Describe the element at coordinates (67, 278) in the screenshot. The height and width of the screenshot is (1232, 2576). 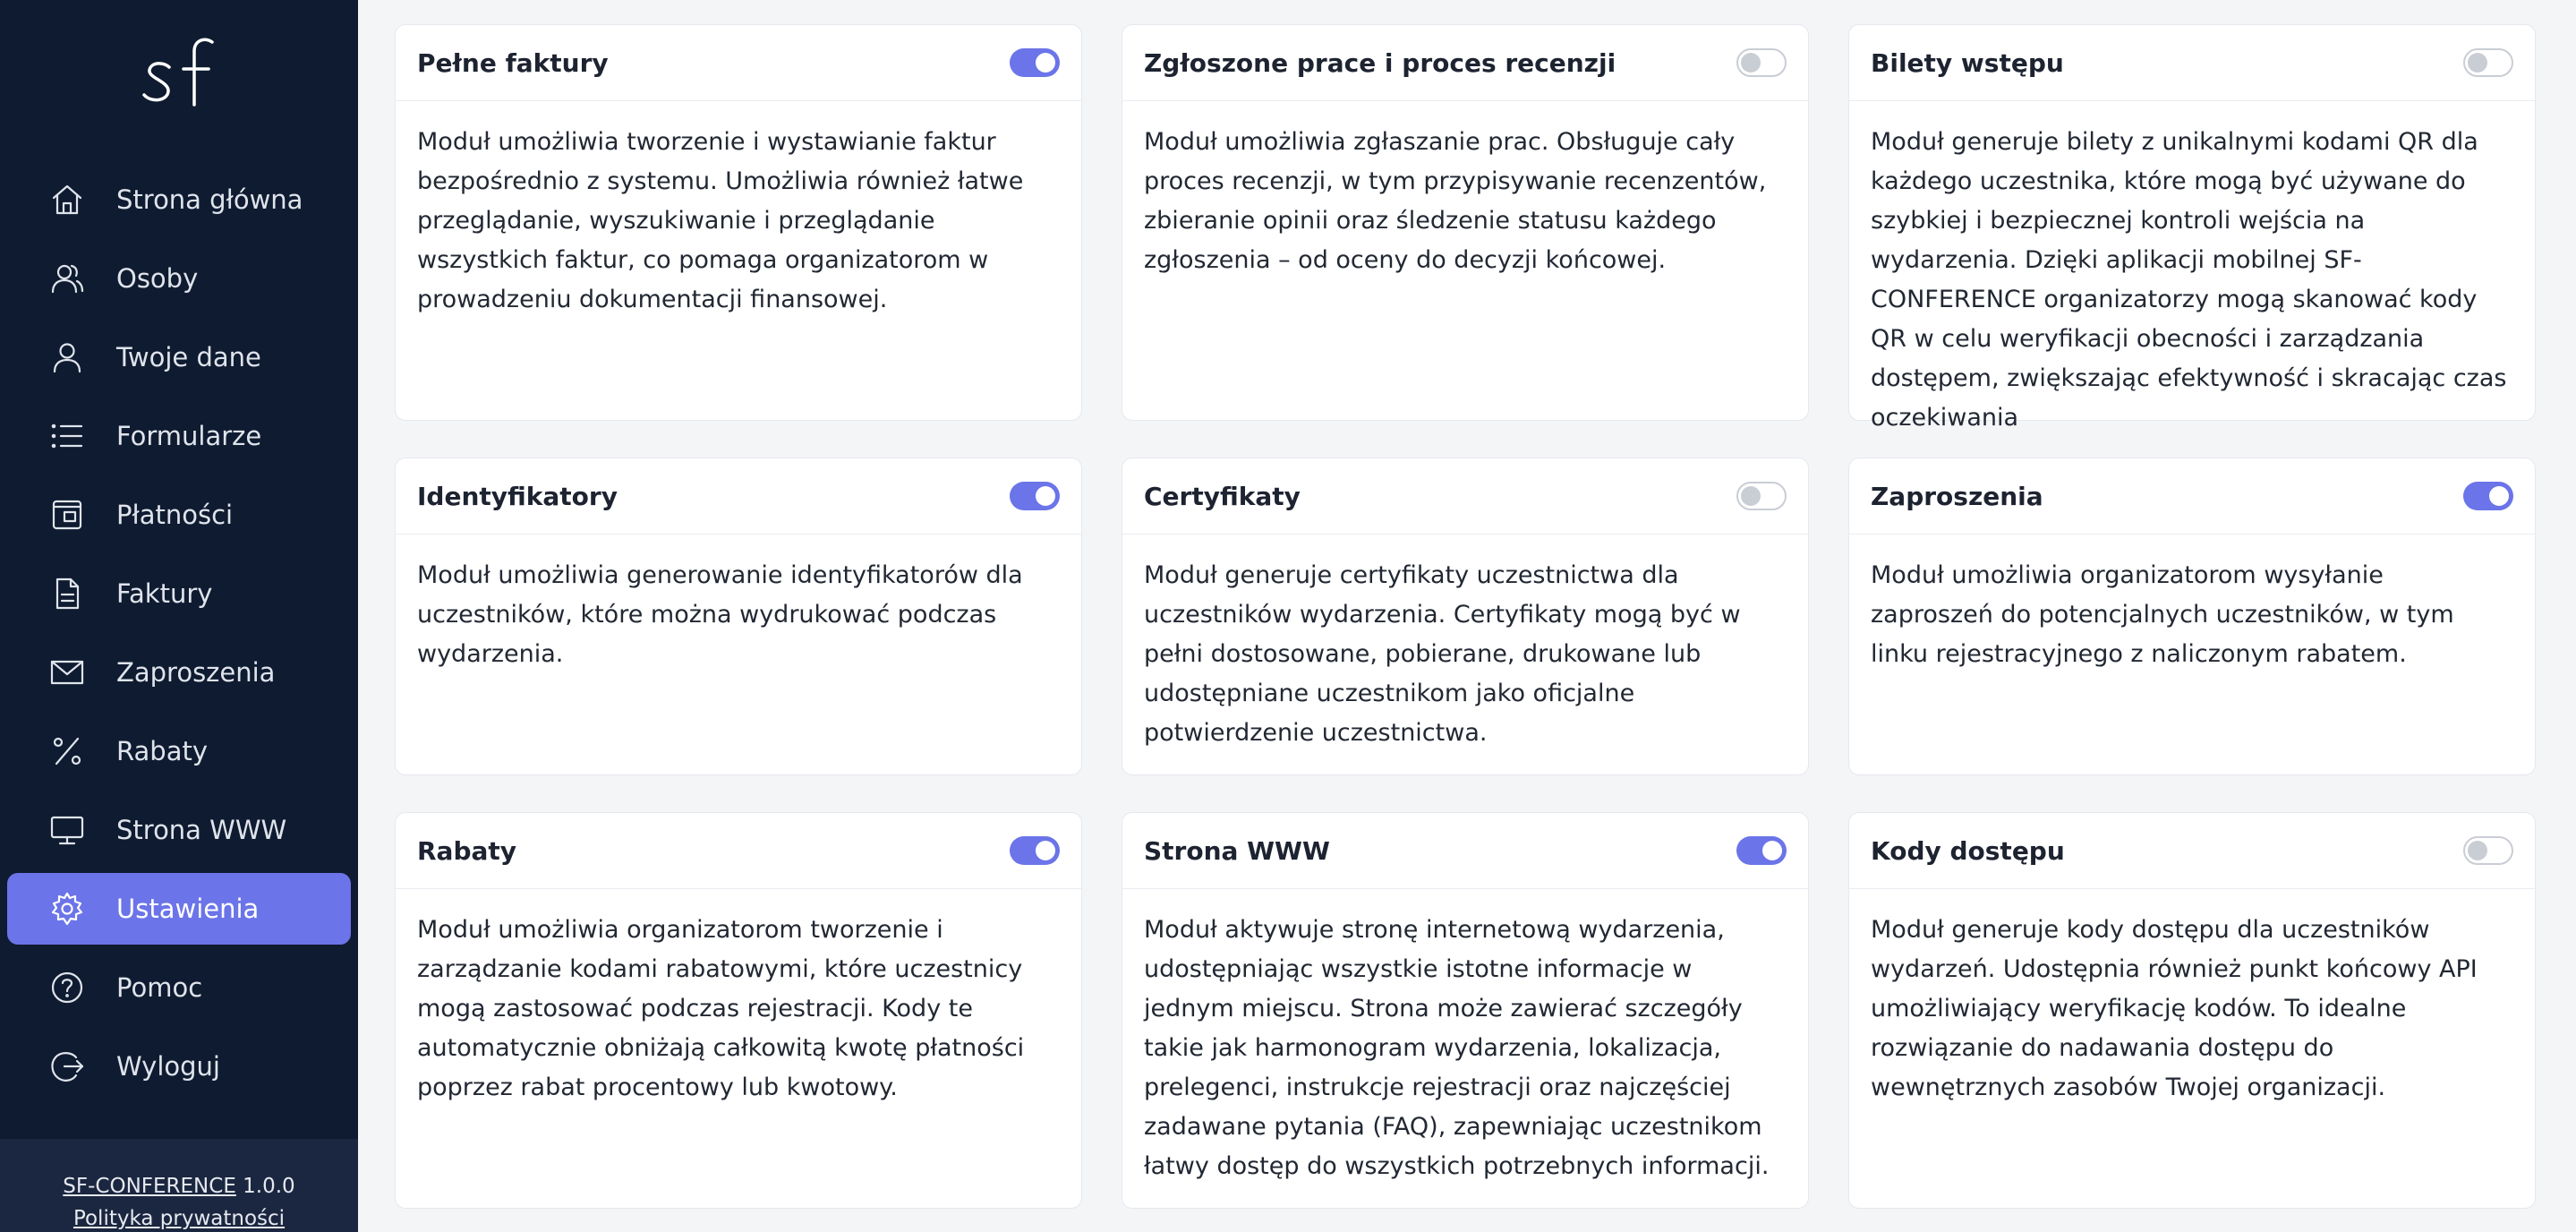
I see `users-icon` at that location.